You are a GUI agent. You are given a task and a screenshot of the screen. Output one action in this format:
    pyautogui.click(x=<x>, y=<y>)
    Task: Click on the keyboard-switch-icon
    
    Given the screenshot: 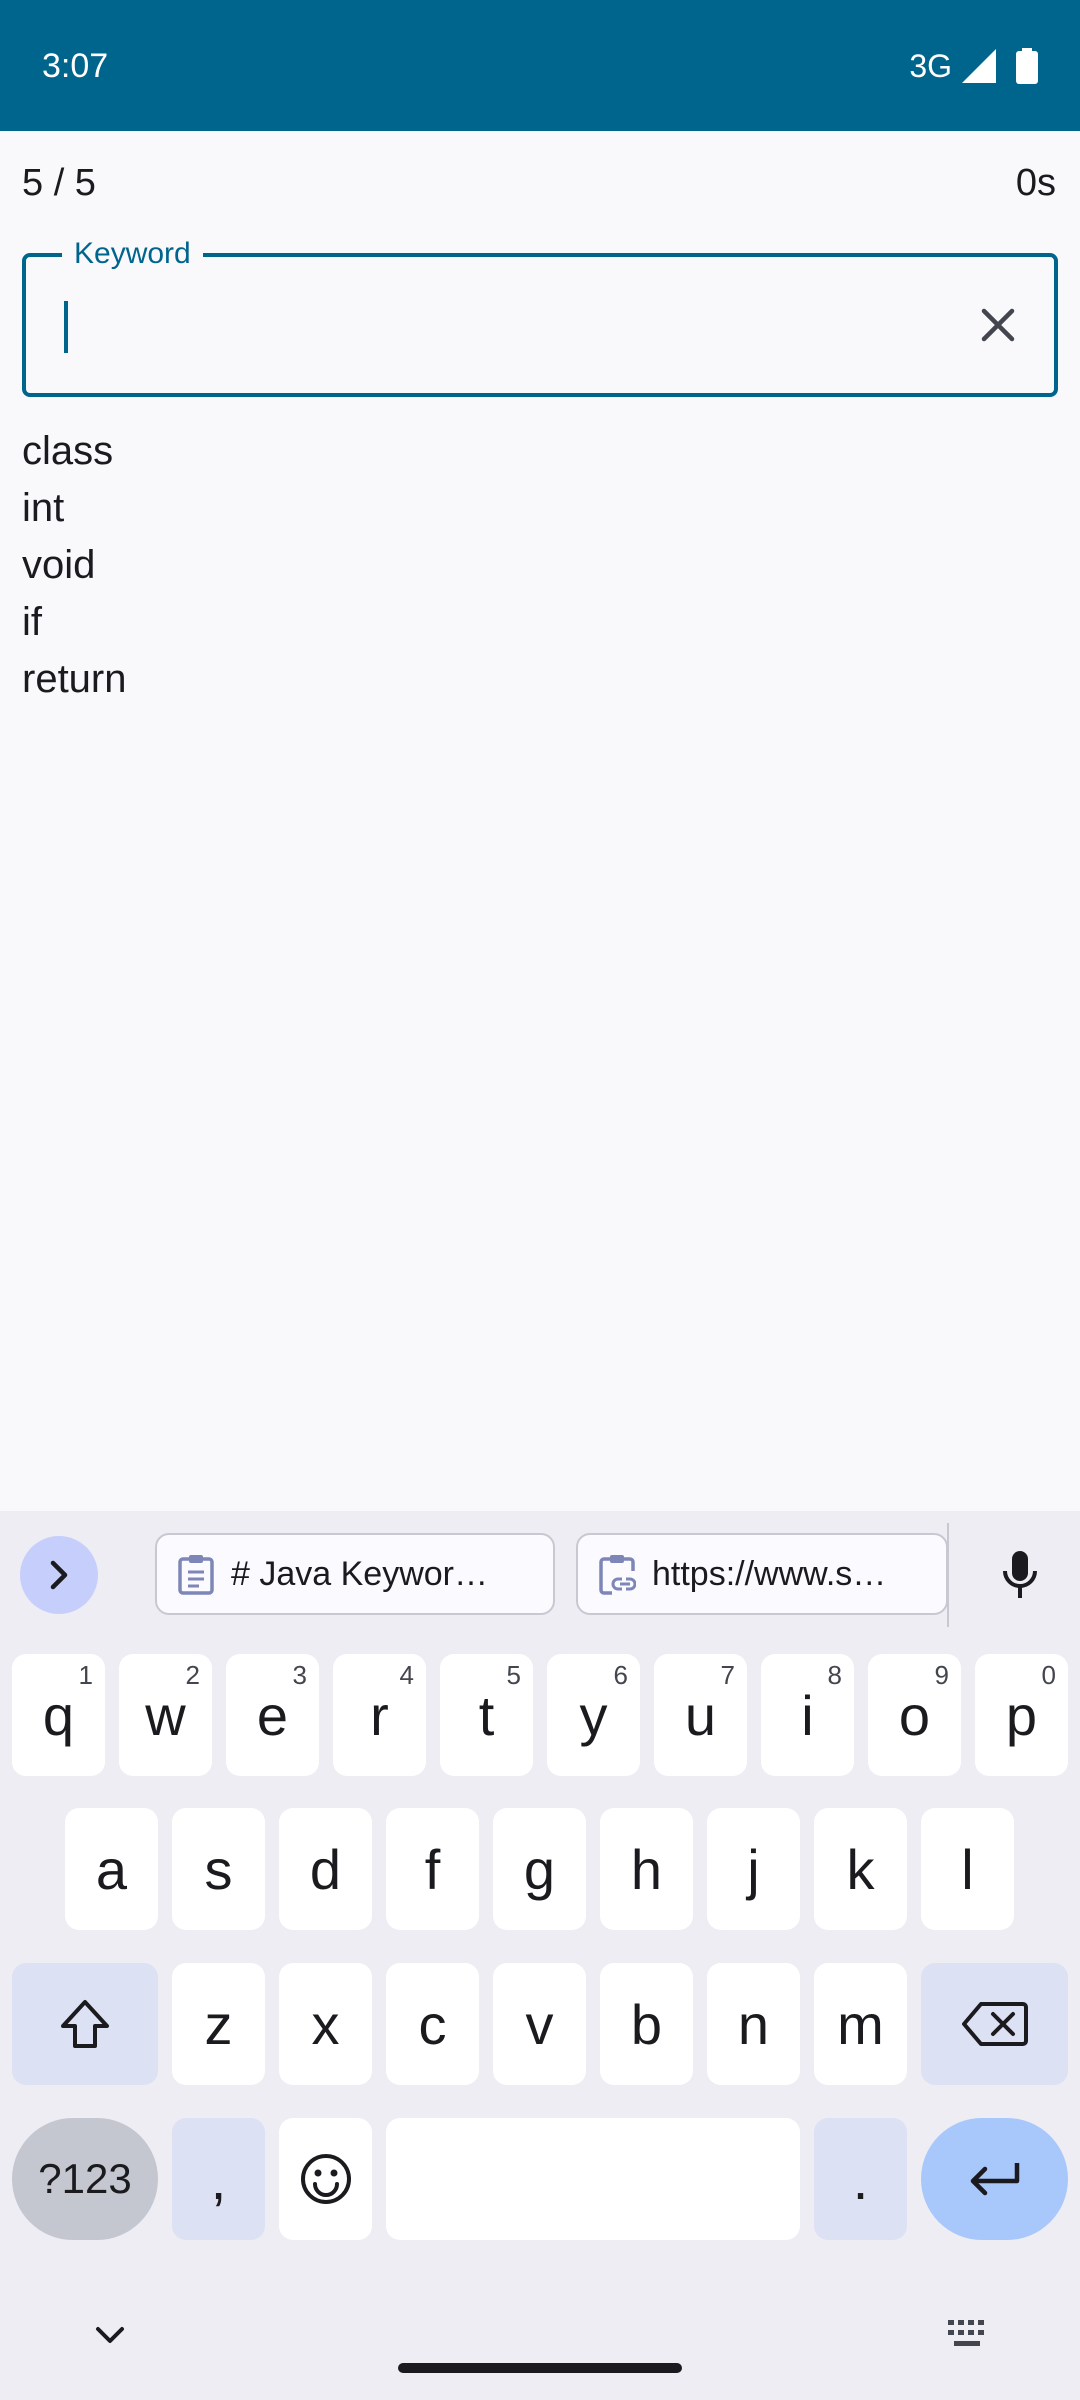 What is the action you would take?
    pyautogui.click(x=968, y=2334)
    